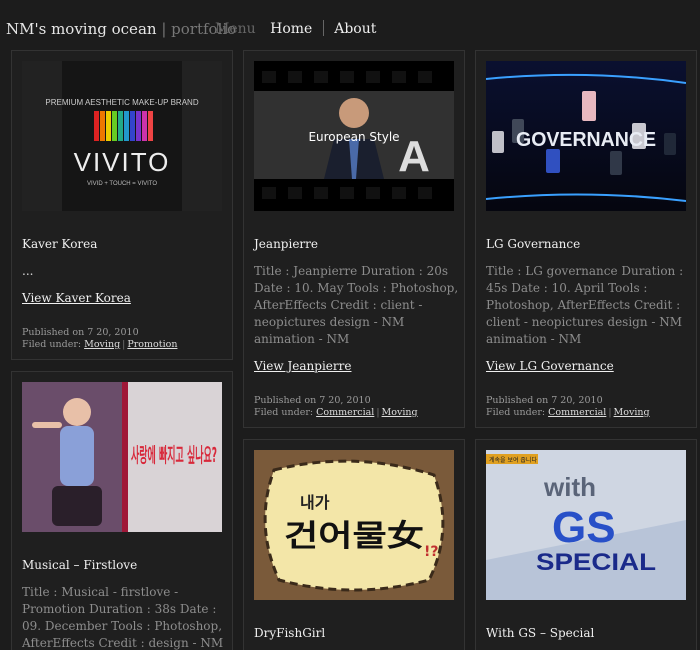 This screenshot has width=700, height=650. Describe the element at coordinates (315, 502) in the screenshot. I see `thumb-korean-small: 내가` at that location.